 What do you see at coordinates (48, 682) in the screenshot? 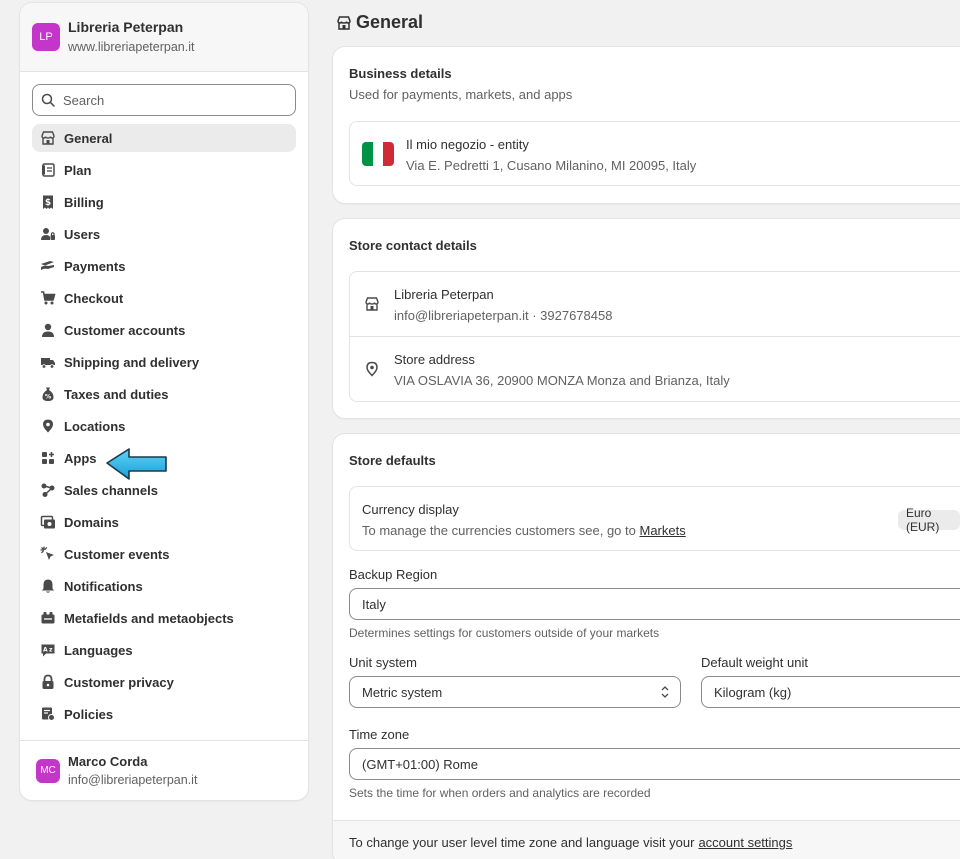
I see `lock-icon` at bounding box center [48, 682].